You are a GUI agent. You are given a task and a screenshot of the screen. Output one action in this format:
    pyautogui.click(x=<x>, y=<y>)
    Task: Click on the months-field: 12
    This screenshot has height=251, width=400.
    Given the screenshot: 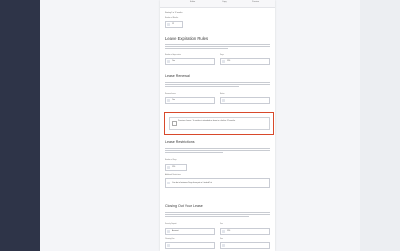 What is the action you would take?
    pyautogui.click(x=174, y=24)
    